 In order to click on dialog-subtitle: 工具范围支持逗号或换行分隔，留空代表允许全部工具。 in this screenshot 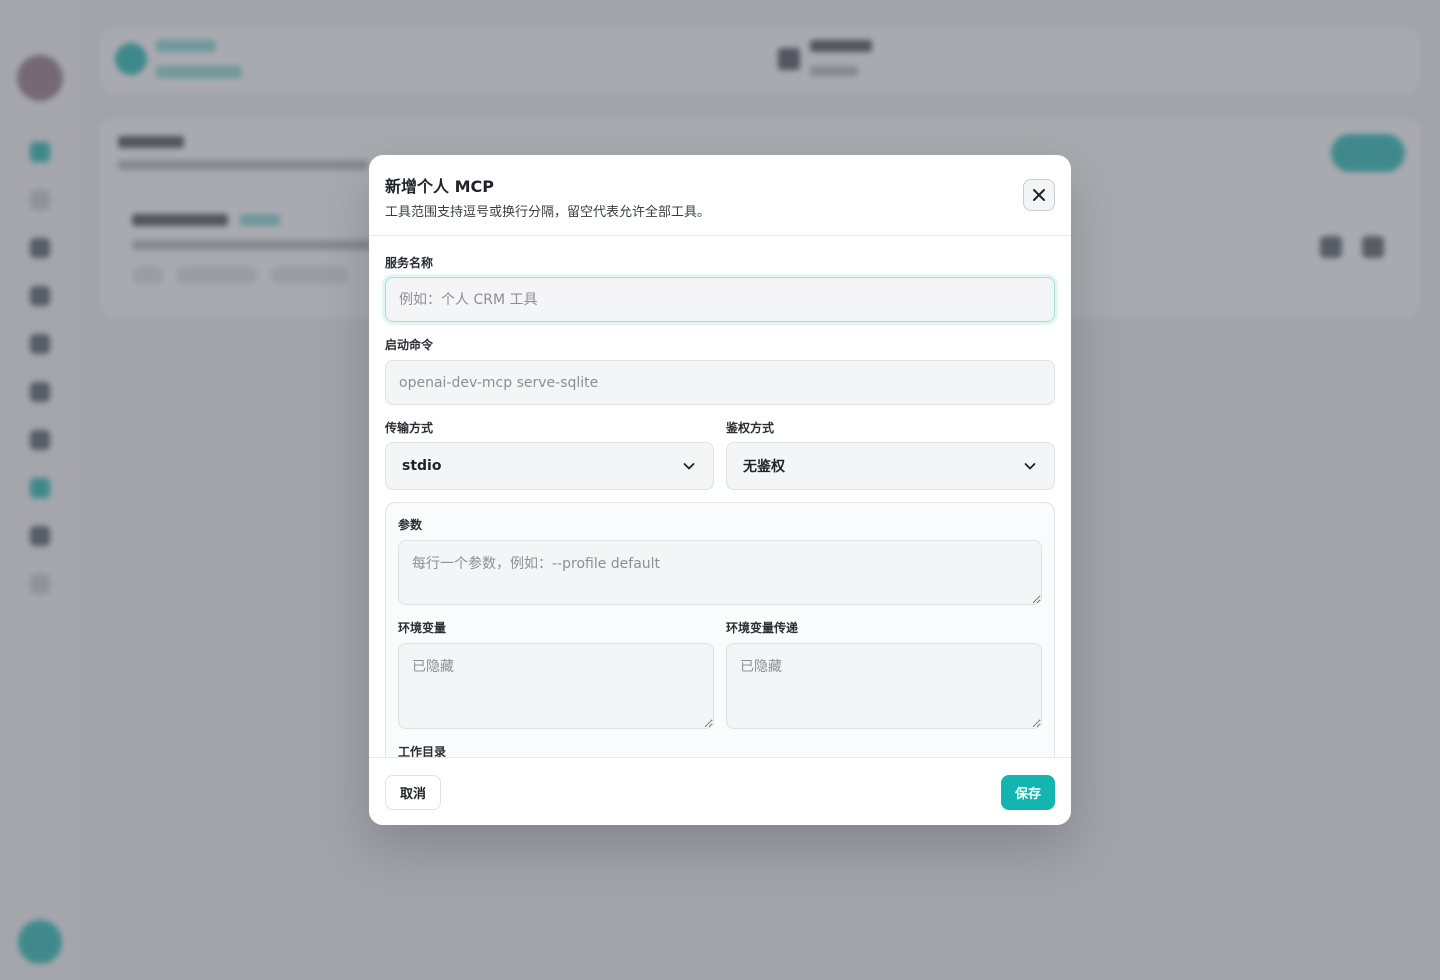, I will do `click(548, 212)`.